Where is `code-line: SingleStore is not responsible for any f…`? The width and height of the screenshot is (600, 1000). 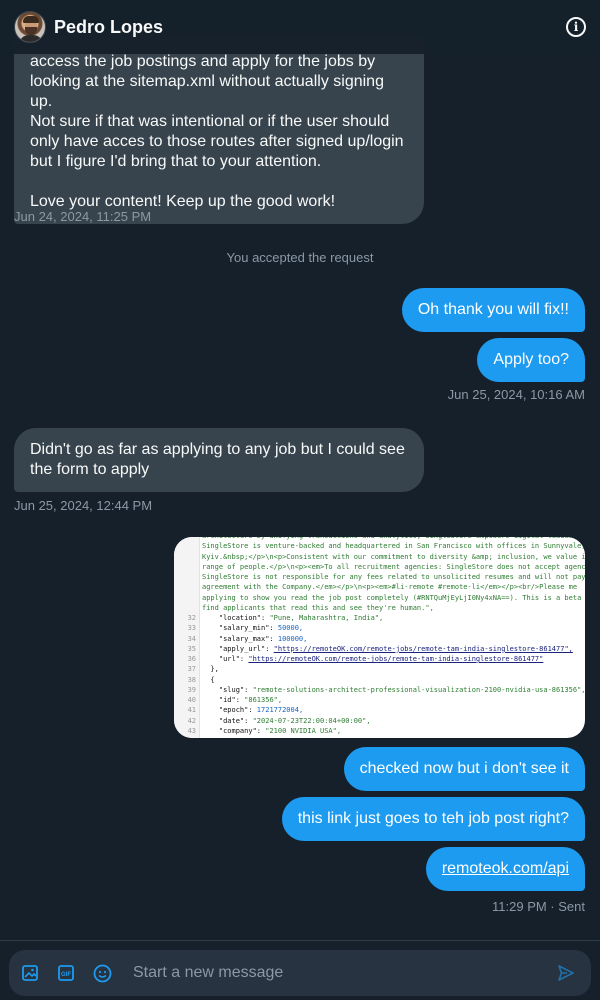 code-line: SingleStore is not responsible for any f… is located at coordinates (379, 577).